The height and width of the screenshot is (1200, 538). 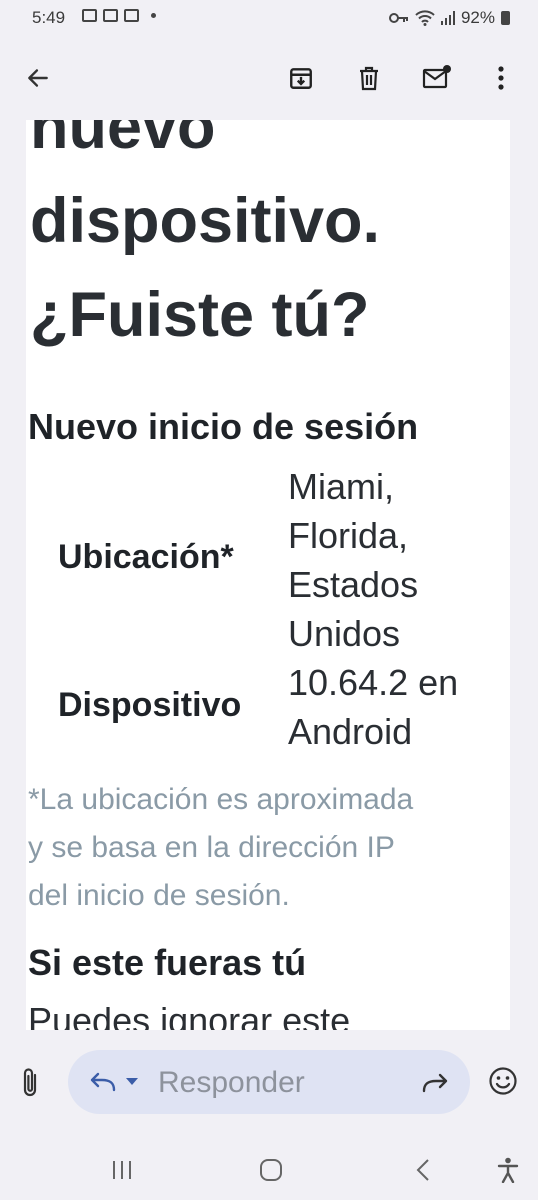 What do you see at coordinates (189, 1015) in the screenshot?
I see `email-text-partial: Puedes ignorar este` at bounding box center [189, 1015].